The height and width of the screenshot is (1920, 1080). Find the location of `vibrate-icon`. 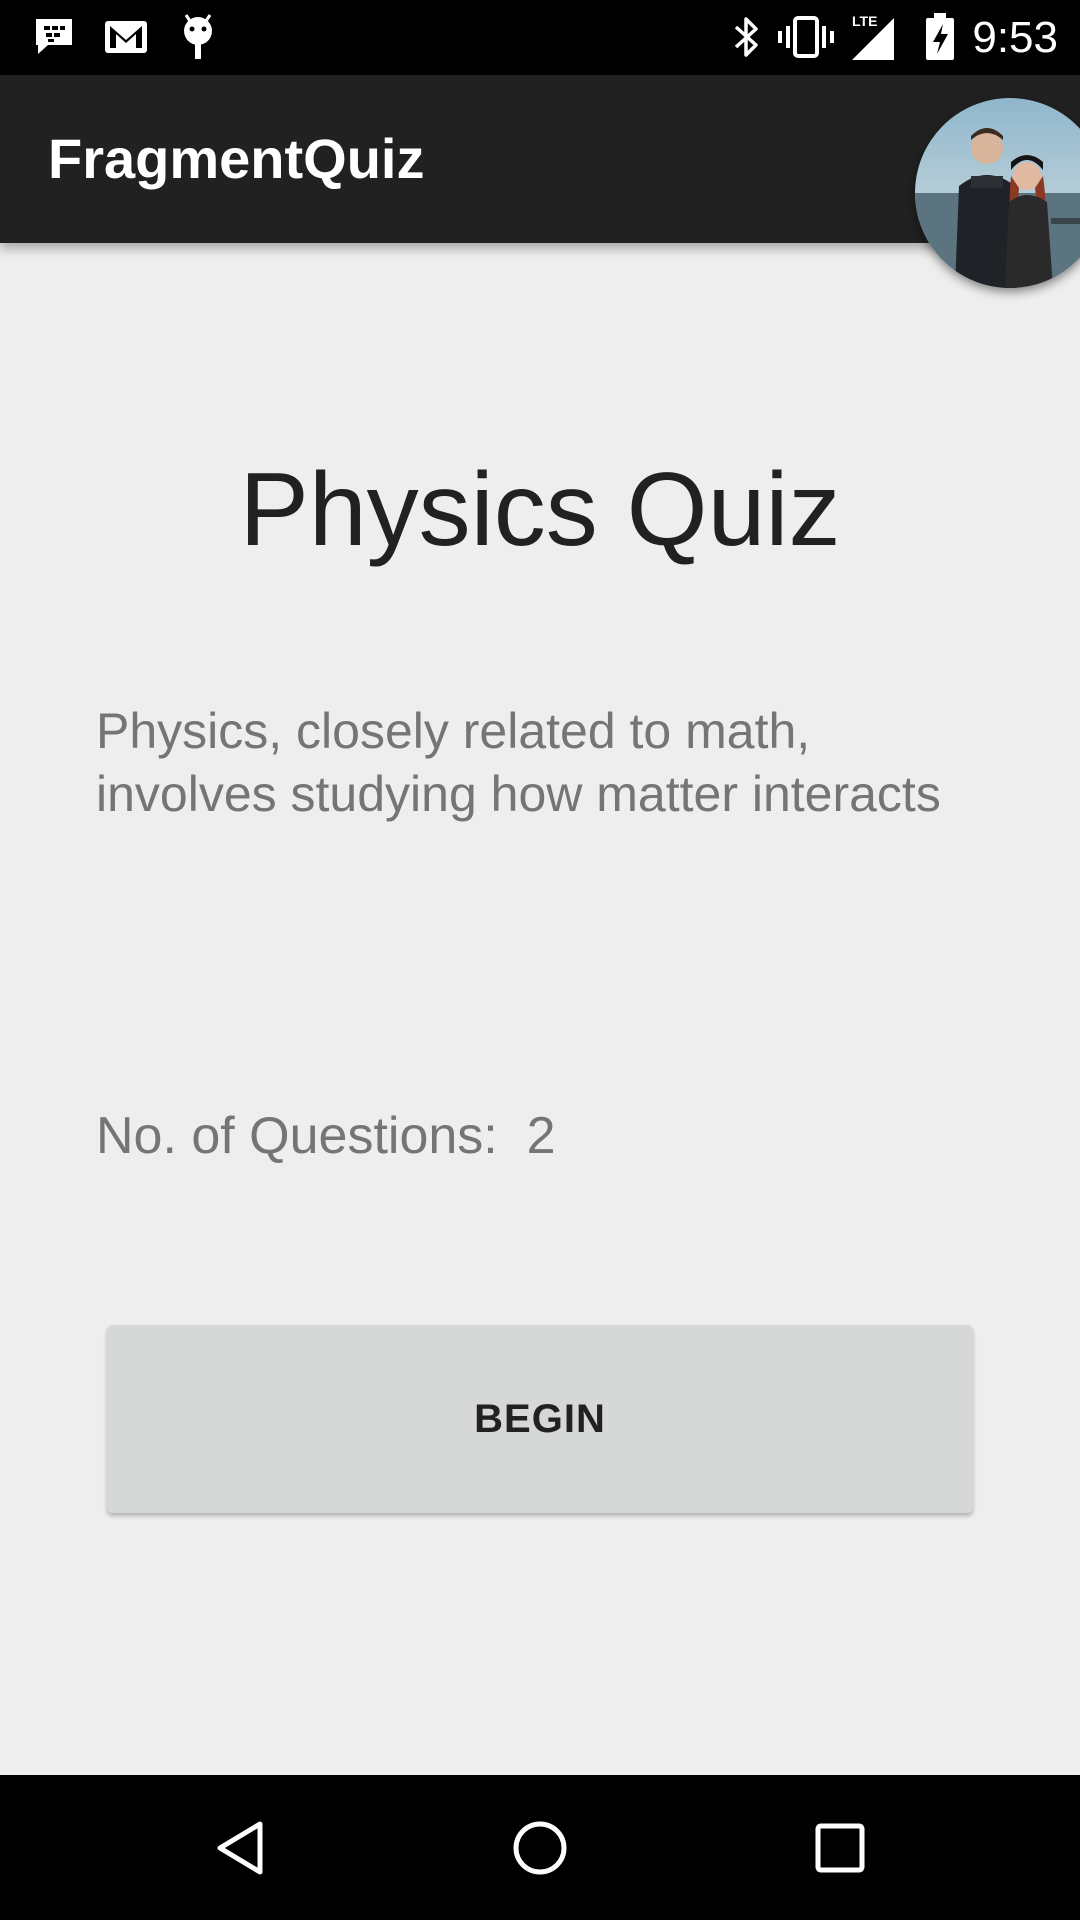

vibrate-icon is located at coordinates (806, 37).